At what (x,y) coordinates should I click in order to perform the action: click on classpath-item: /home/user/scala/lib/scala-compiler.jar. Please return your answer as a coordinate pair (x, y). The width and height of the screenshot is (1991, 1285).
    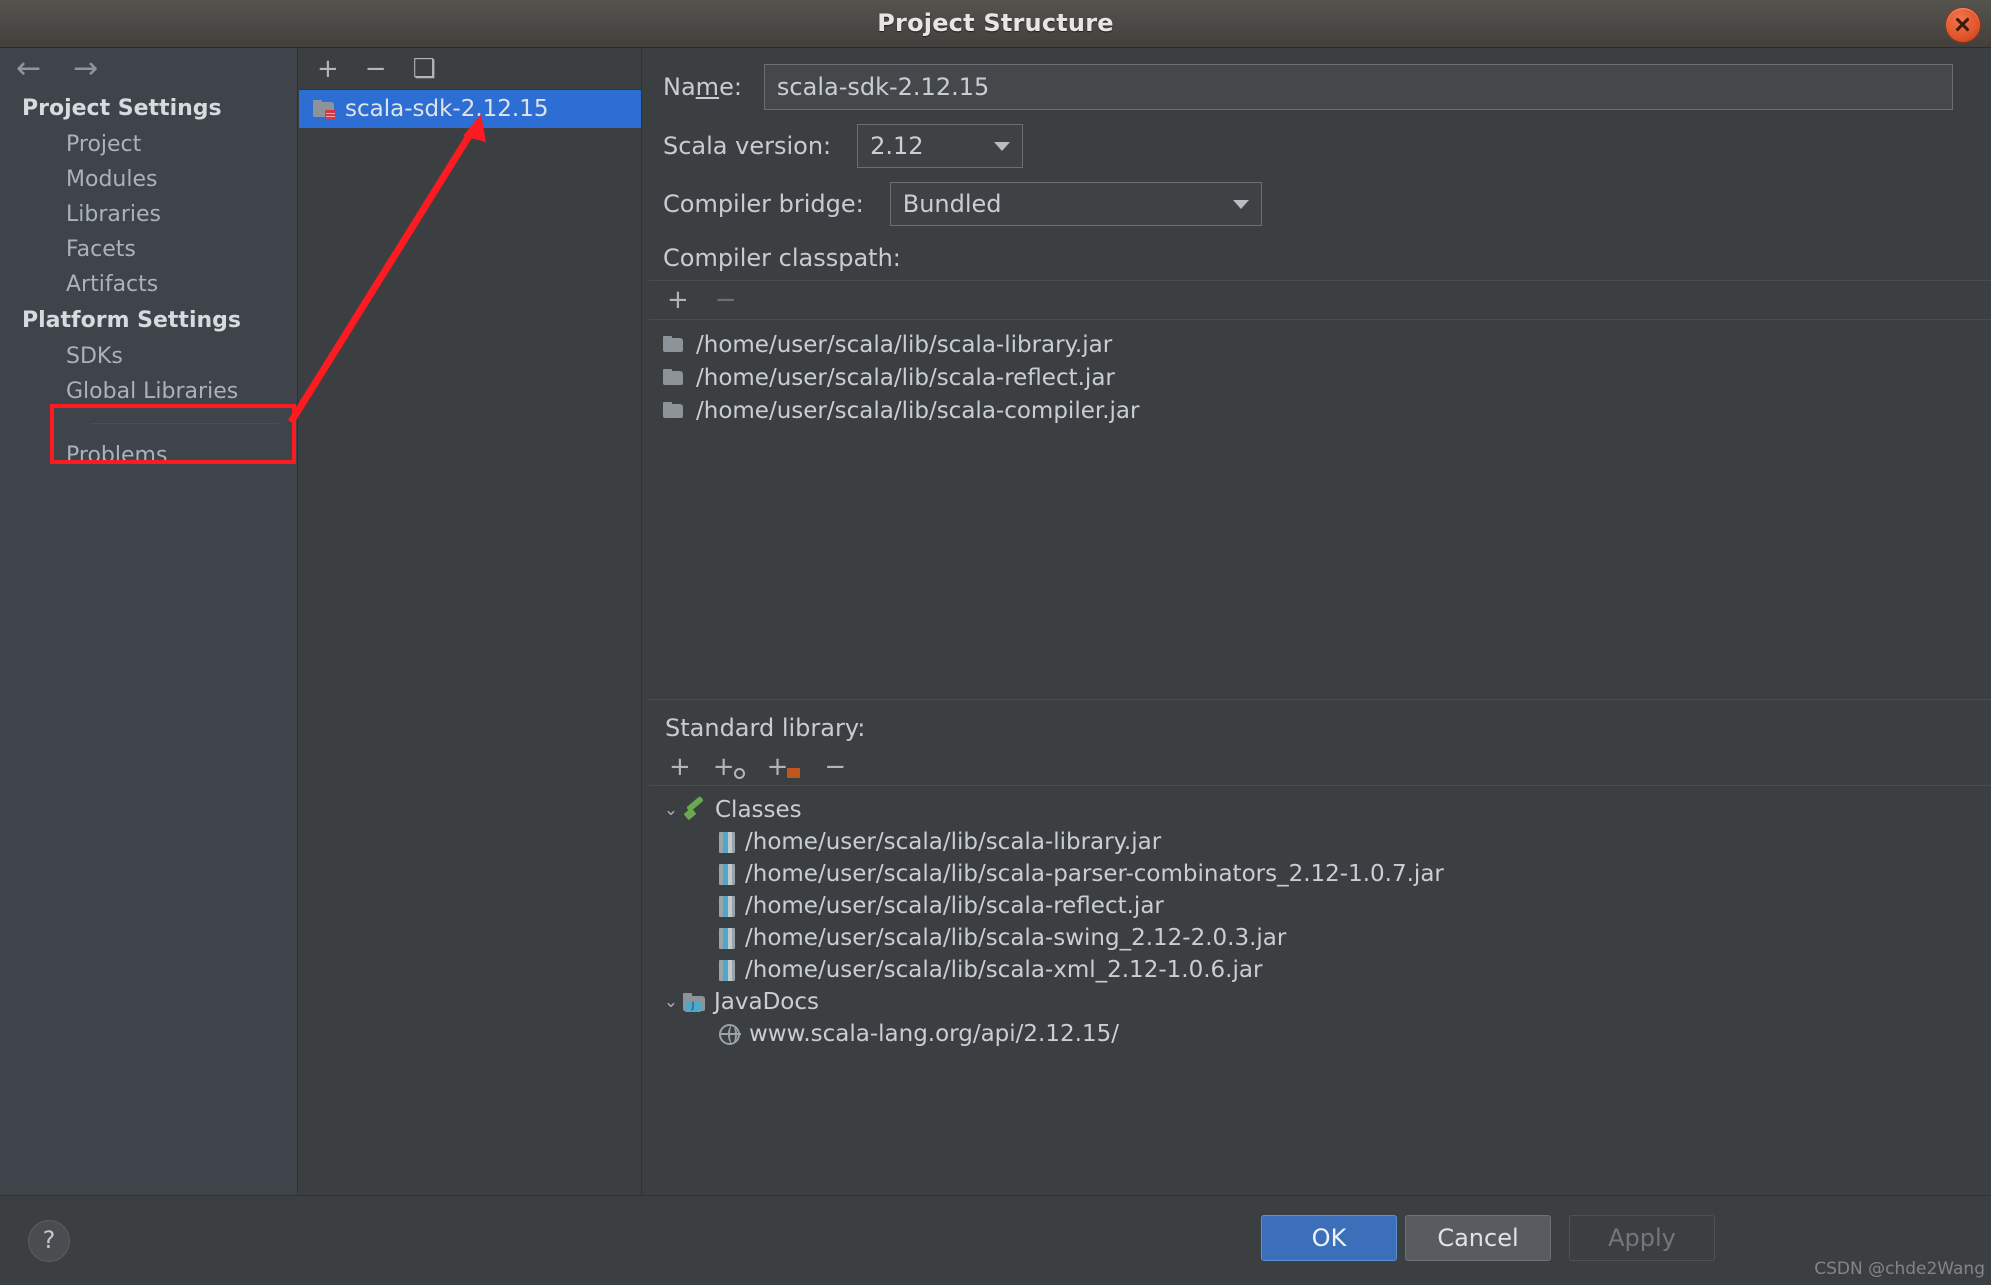
    Looking at the image, I should click on (1327, 410).